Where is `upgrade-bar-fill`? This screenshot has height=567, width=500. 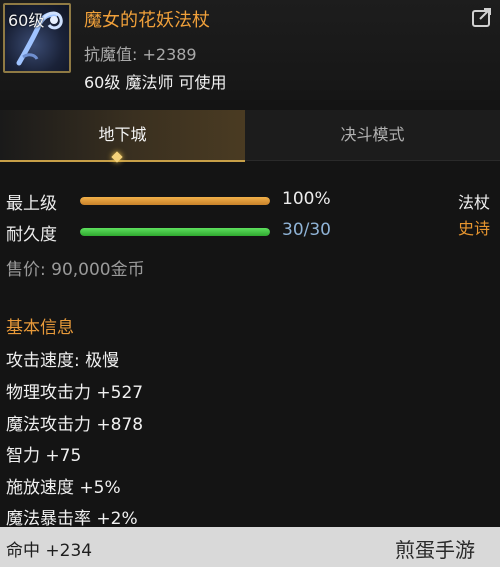 upgrade-bar-fill is located at coordinates (175, 201).